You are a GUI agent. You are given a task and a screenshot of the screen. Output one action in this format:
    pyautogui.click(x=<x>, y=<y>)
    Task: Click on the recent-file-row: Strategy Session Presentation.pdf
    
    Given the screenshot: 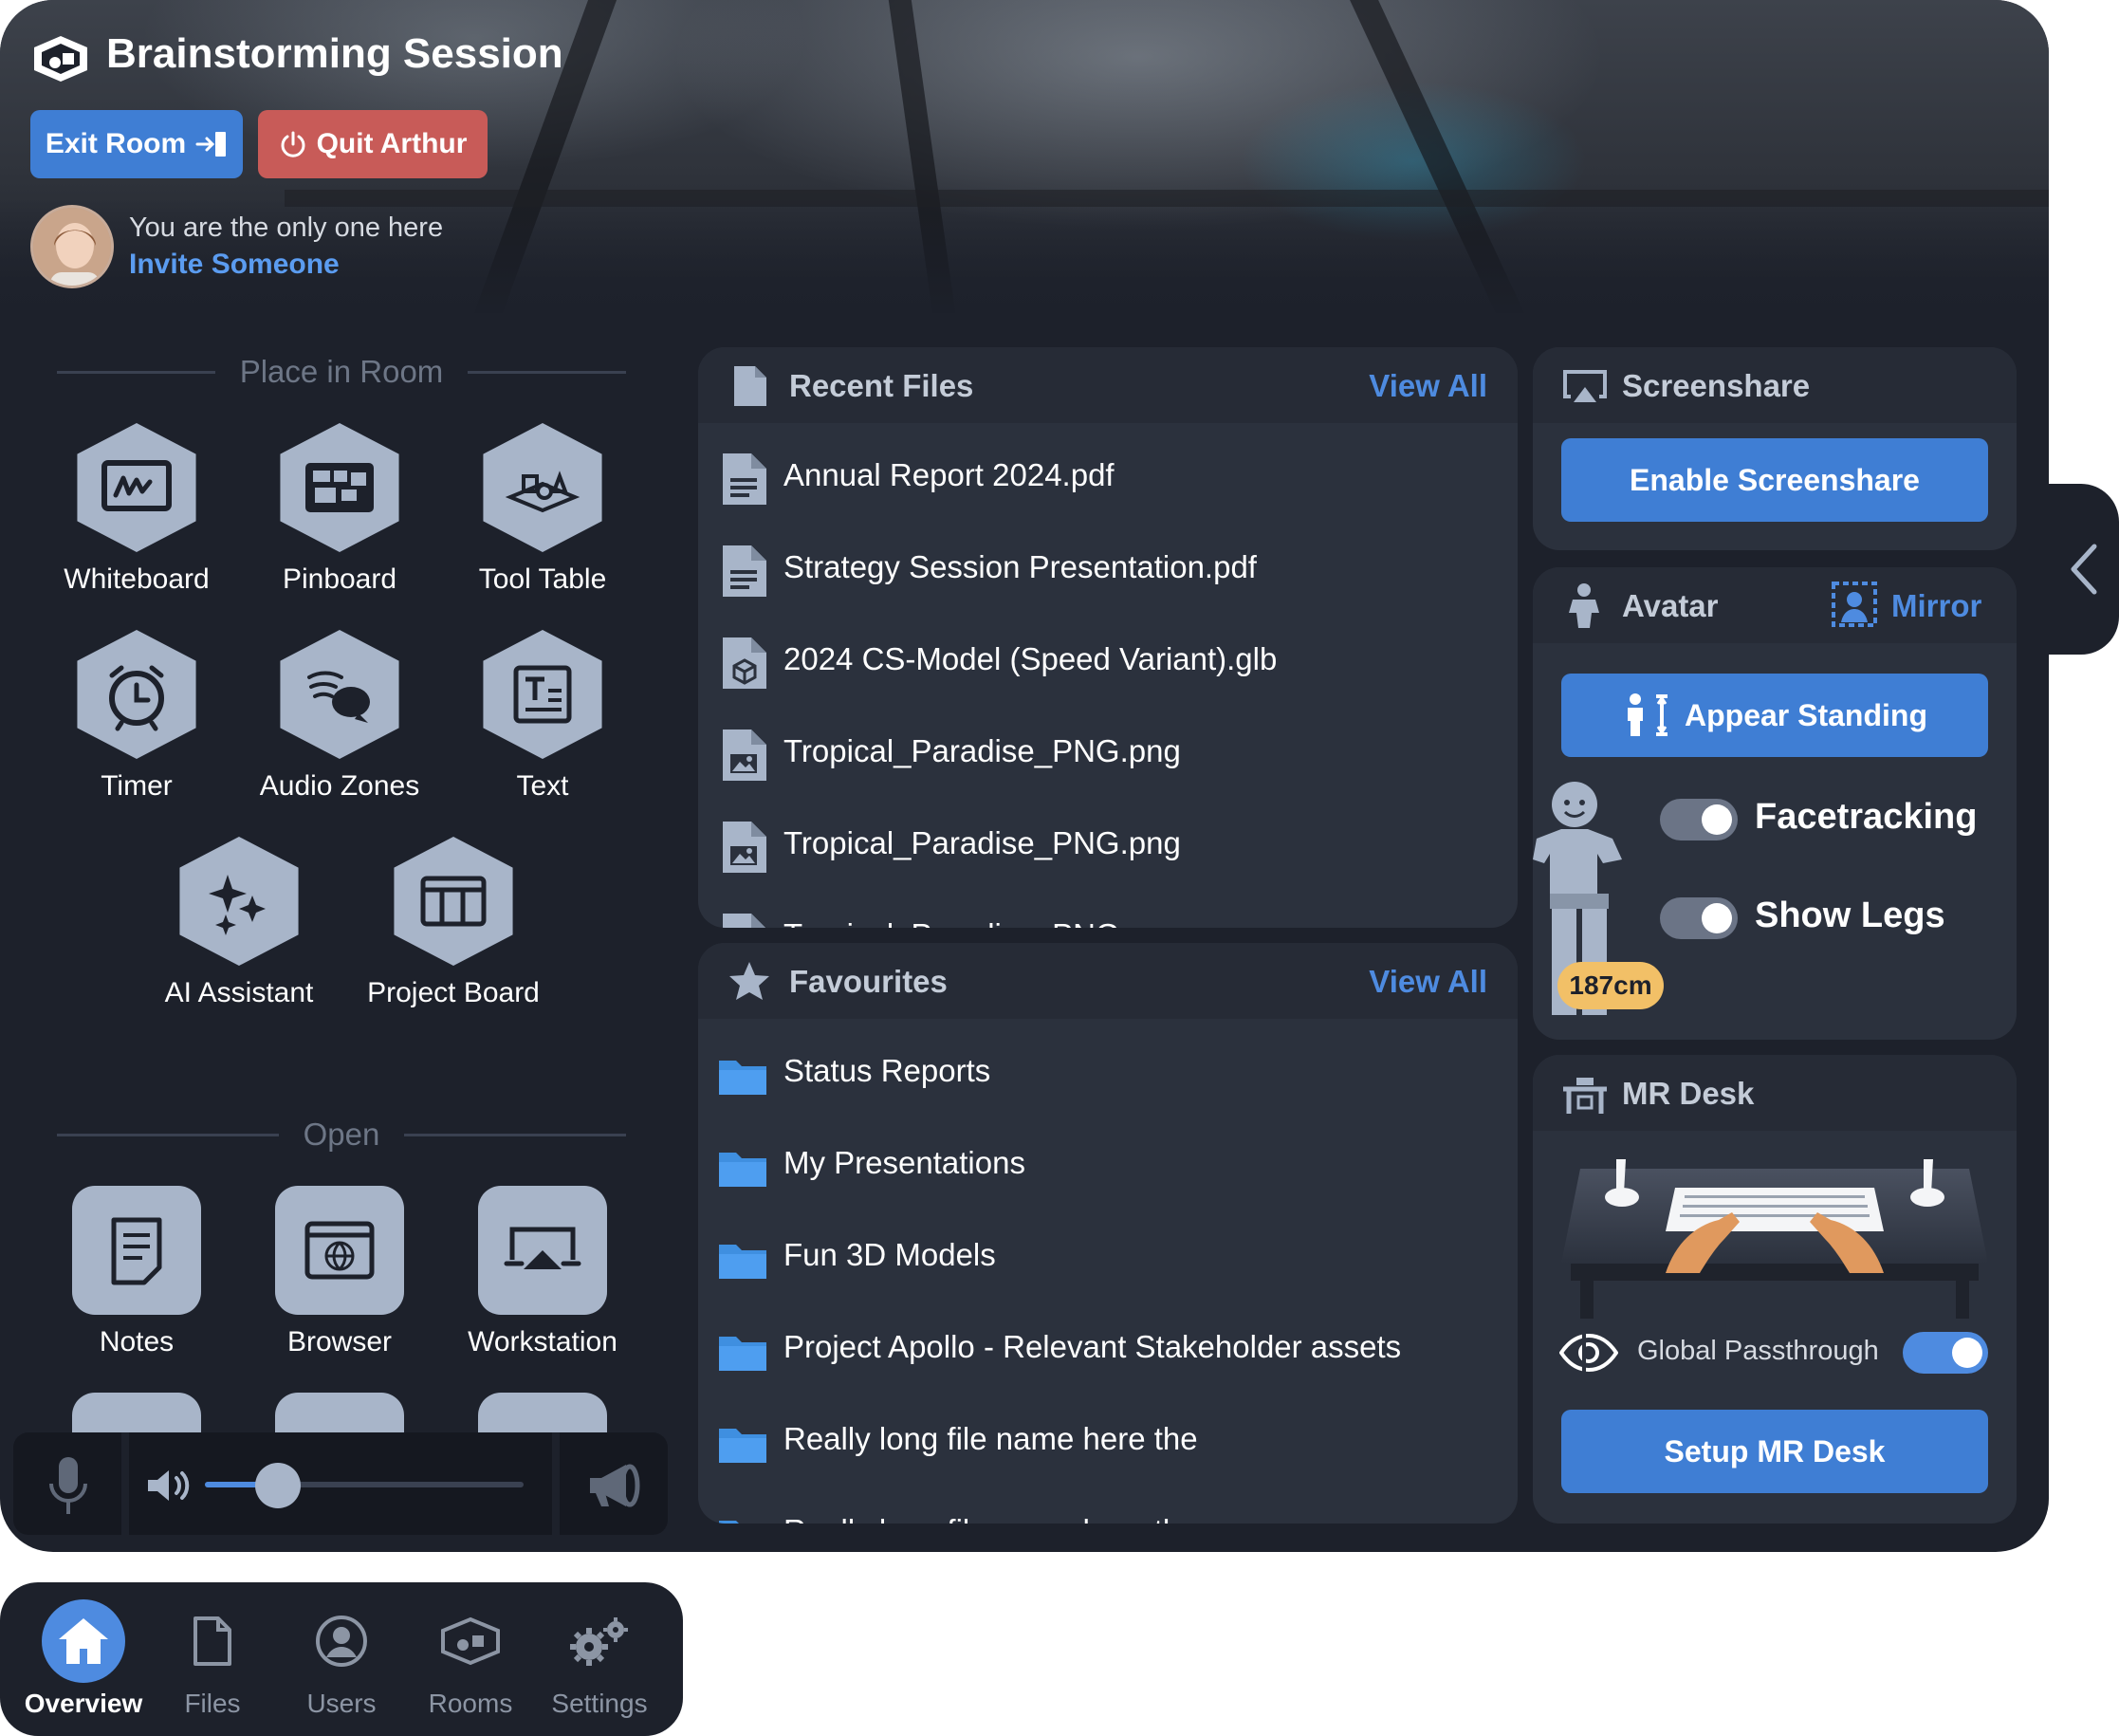 What is the action you would take?
    pyautogui.click(x=1108, y=570)
    